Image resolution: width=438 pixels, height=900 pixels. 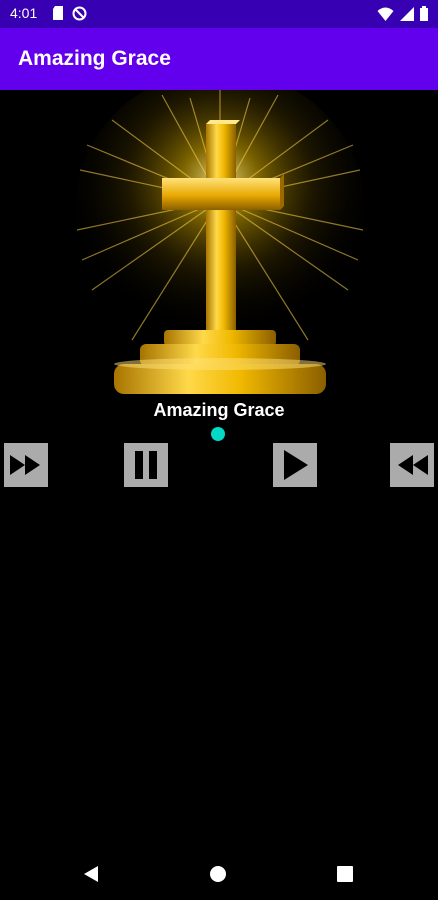 What do you see at coordinates (219, 410) in the screenshot?
I see `song-title: Amazing Grace` at bounding box center [219, 410].